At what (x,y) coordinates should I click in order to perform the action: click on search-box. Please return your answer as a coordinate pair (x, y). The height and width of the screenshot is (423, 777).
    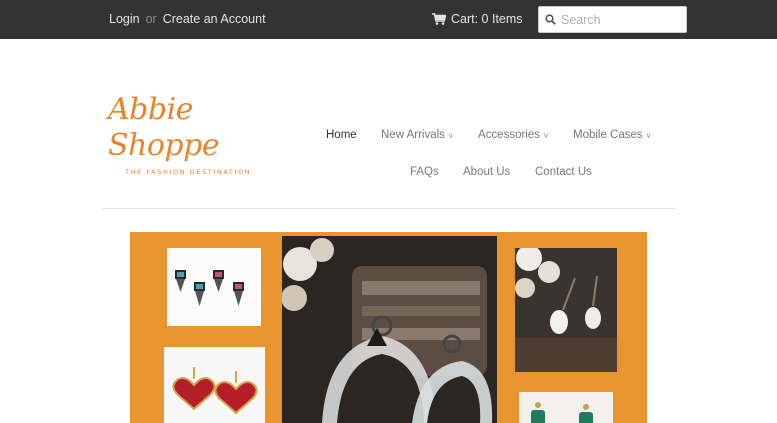
    Looking at the image, I should click on (612, 19).